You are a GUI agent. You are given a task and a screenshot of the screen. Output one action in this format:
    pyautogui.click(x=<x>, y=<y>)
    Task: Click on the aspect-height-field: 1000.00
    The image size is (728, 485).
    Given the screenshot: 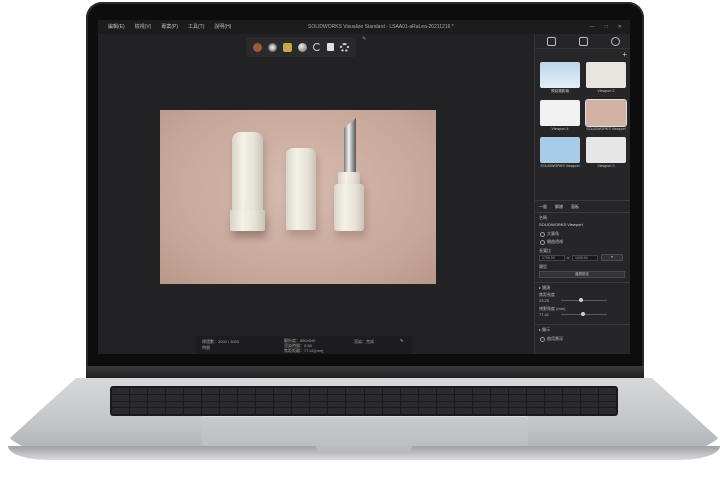 What is the action you would take?
    pyautogui.click(x=585, y=258)
    